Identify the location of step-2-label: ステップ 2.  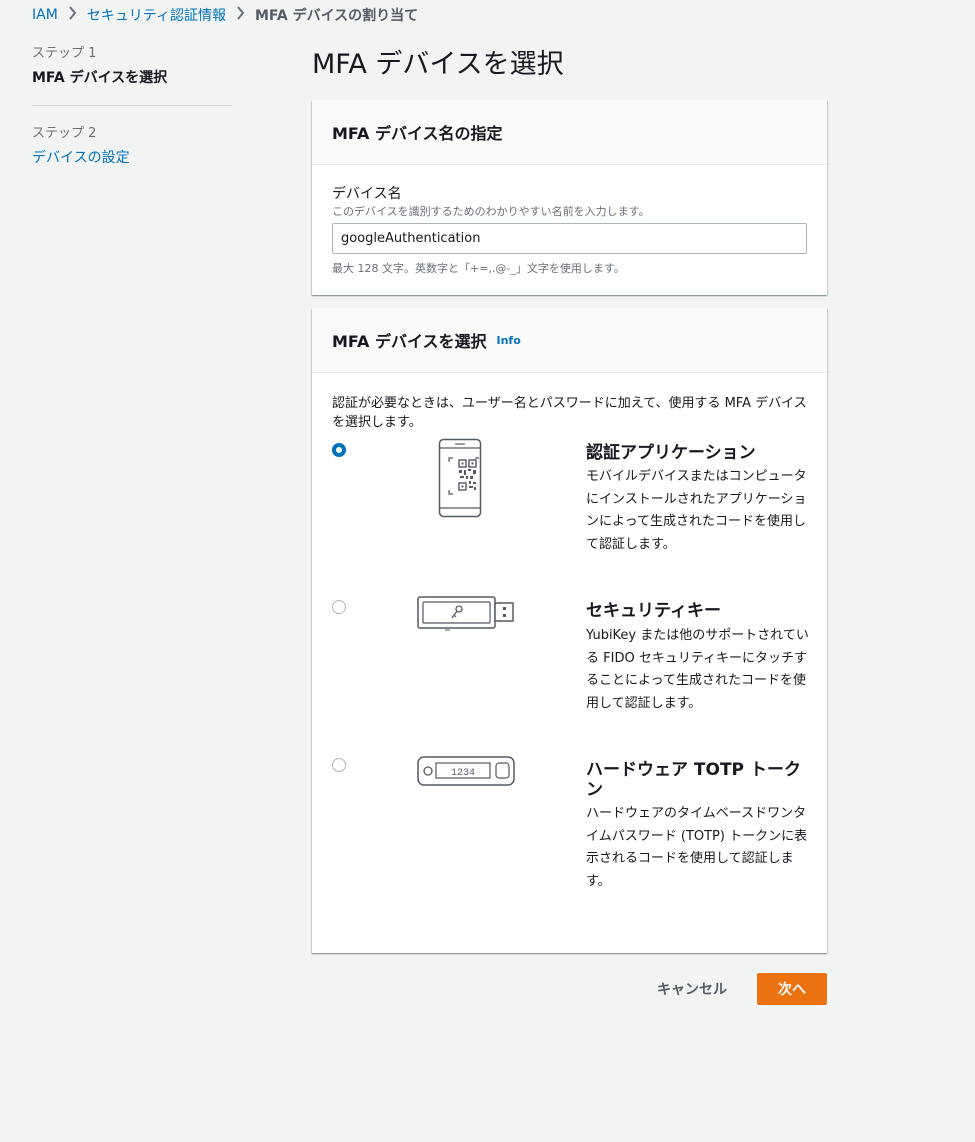
(64, 133).